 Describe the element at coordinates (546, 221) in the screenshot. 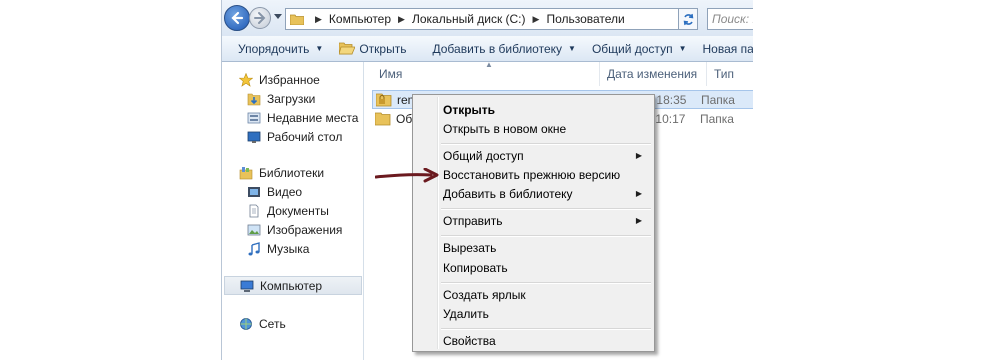

I see `menu-item-send-to: Отправить ▶` at that location.